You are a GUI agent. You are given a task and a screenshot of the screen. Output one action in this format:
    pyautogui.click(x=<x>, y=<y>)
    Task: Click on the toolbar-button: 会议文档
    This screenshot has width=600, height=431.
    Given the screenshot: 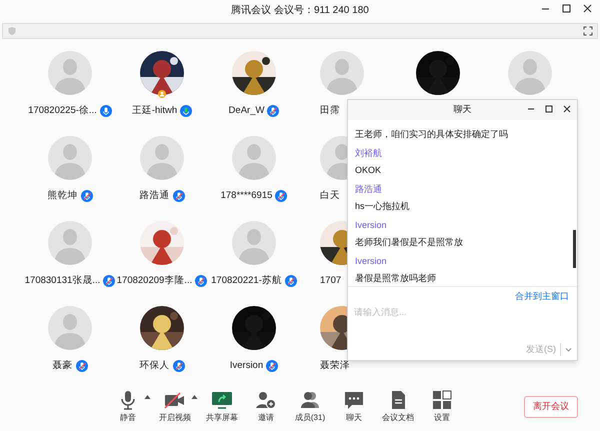 What is the action you would take?
    pyautogui.click(x=398, y=407)
    